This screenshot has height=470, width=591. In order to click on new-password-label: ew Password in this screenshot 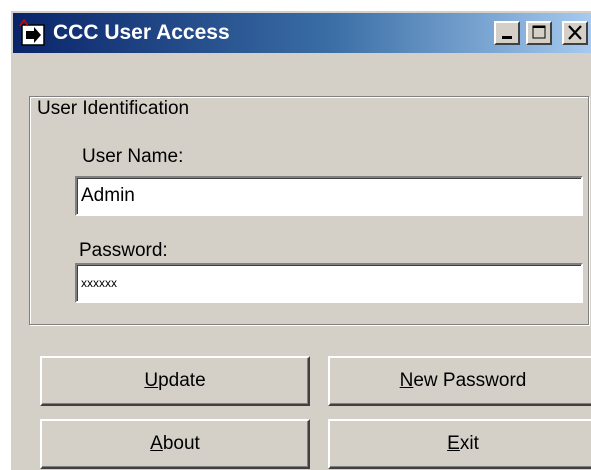, I will do `click(470, 380)`.